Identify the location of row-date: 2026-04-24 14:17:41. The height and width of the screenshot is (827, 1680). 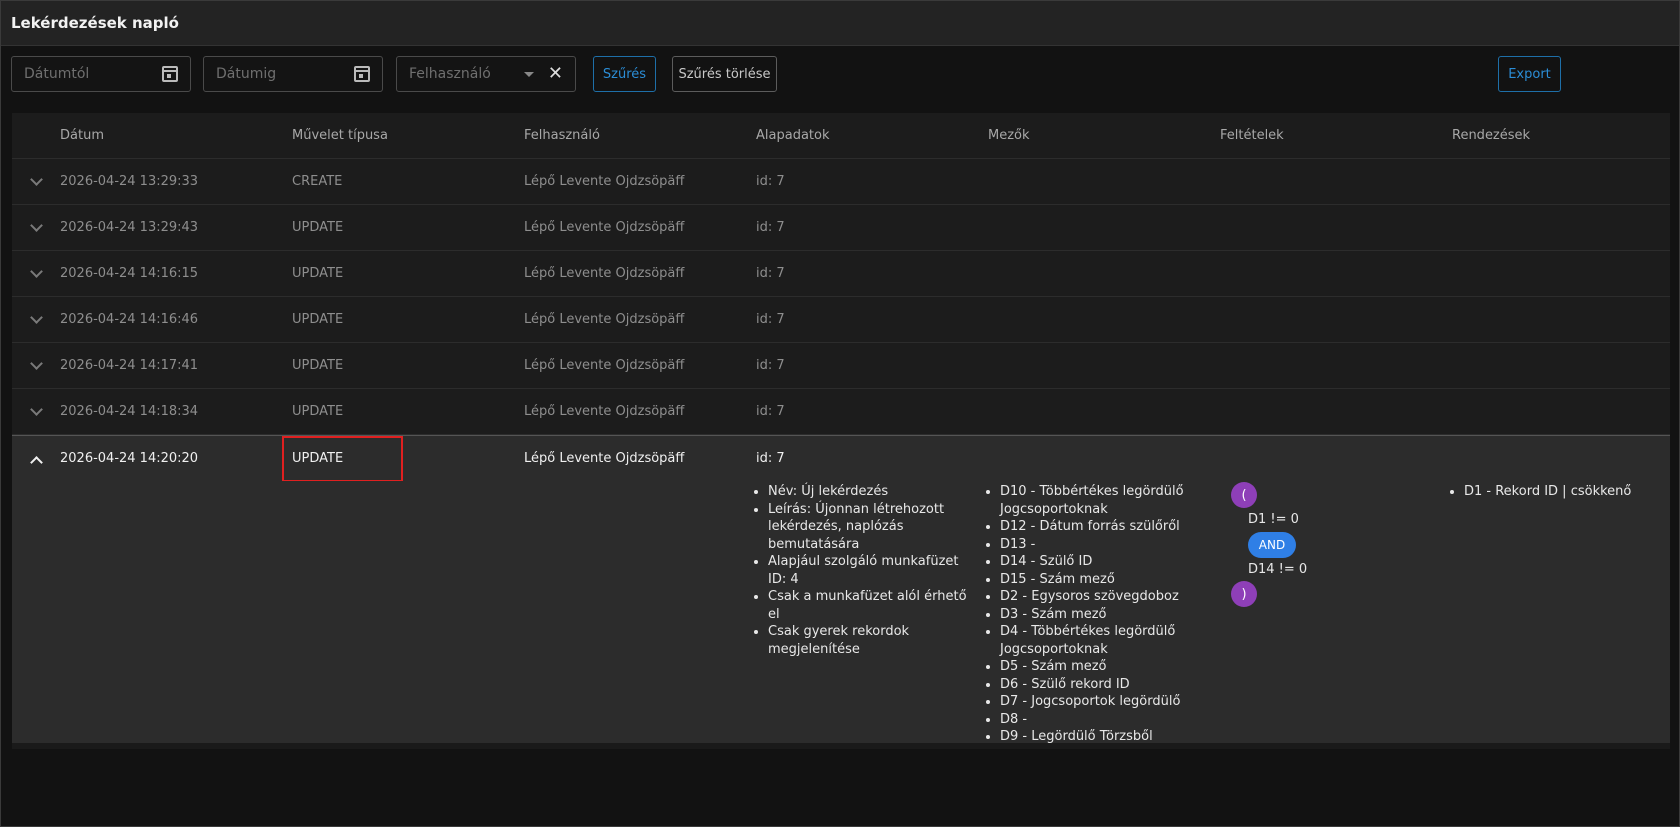
(129, 365).